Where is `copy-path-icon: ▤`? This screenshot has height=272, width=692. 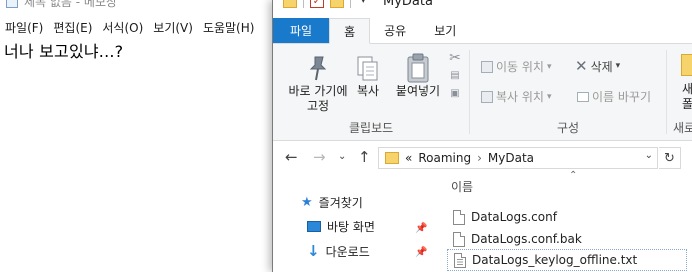 copy-path-icon: ▤ is located at coordinates (455, 79).